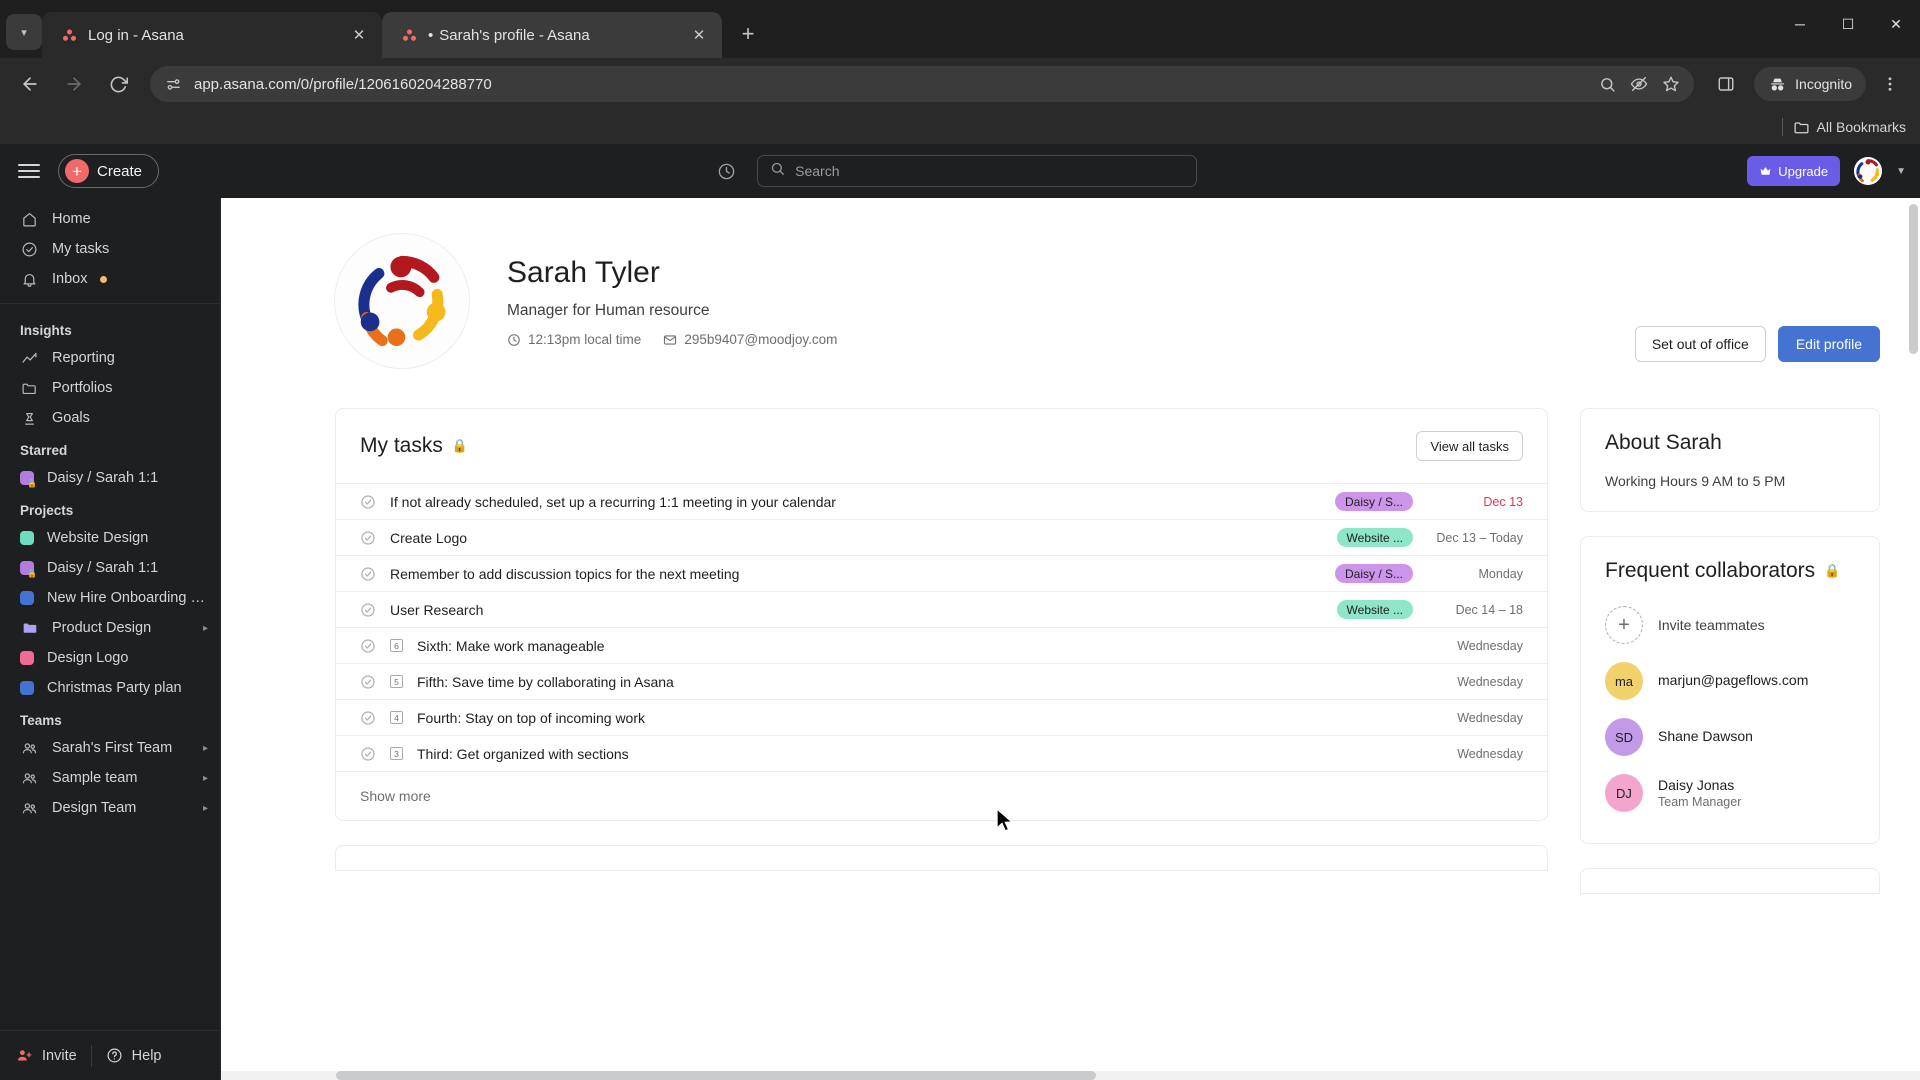 This screenshot has height=1080, width=1920. Describe the element at coordinates (1828, 344) in the screenshot. I see `edit-profile-button: Edit profile` at that location.